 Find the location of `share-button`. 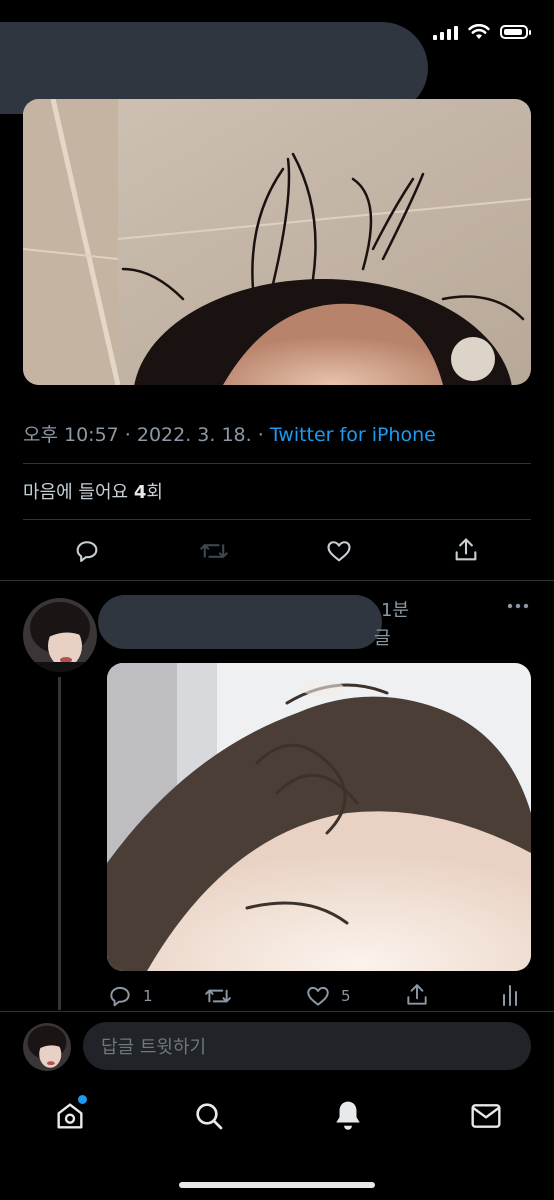

share-button is located at coordinates (466, 550).